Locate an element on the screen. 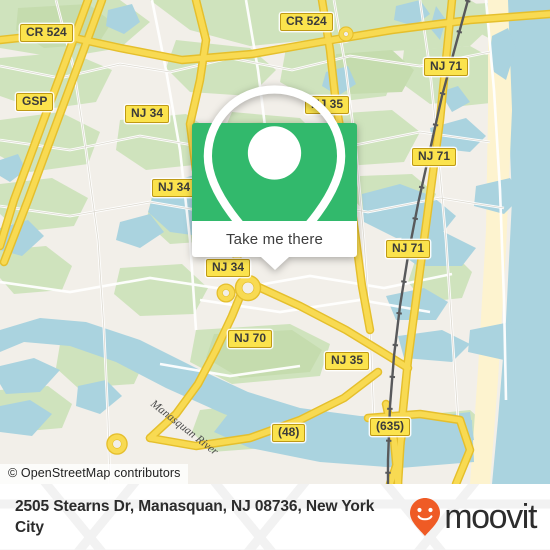 The height and width of the screenshot is (550, 550). popup-header is located at coordinates (274, 175).